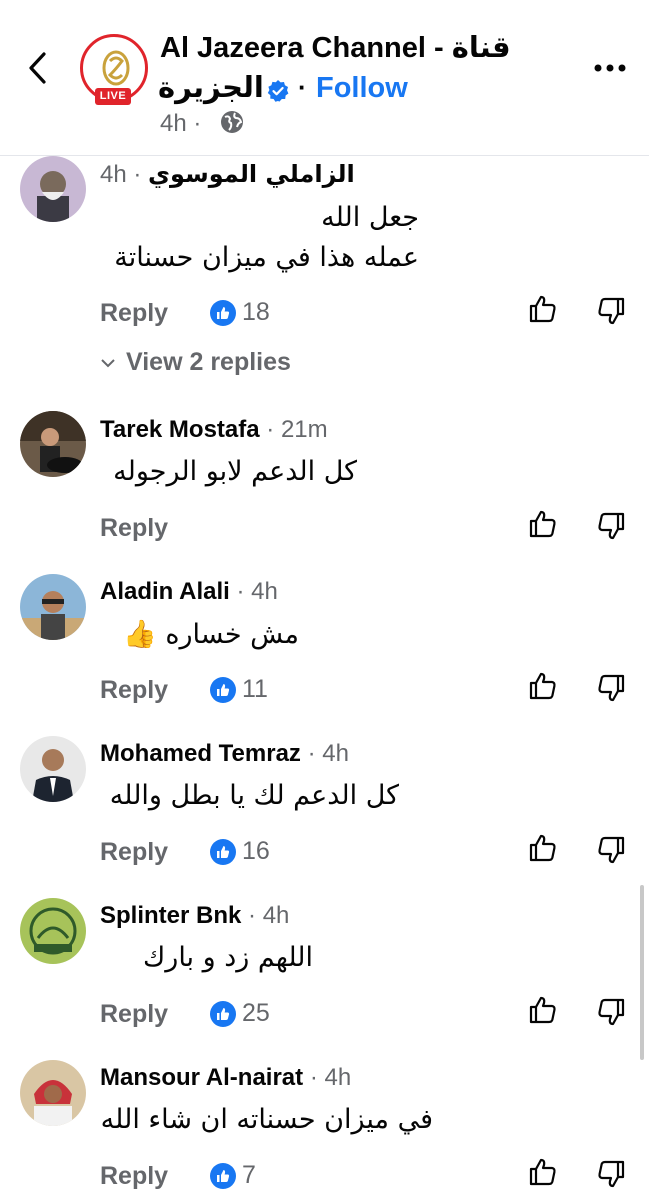 This screenshot has height=1200, width=649. What do you see at coordinates (256, 851) in the screenshot?
I see `like-count-value: 16` at bounding box center [256, 851].